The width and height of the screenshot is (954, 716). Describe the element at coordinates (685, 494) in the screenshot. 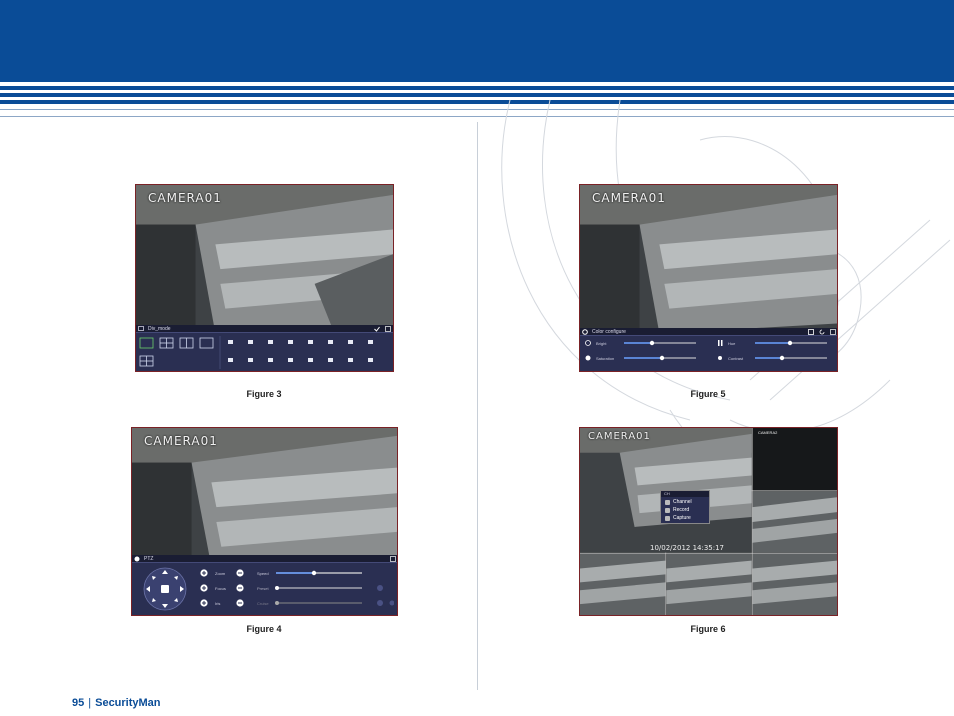

I see `context-menu-title: CH` at that location.